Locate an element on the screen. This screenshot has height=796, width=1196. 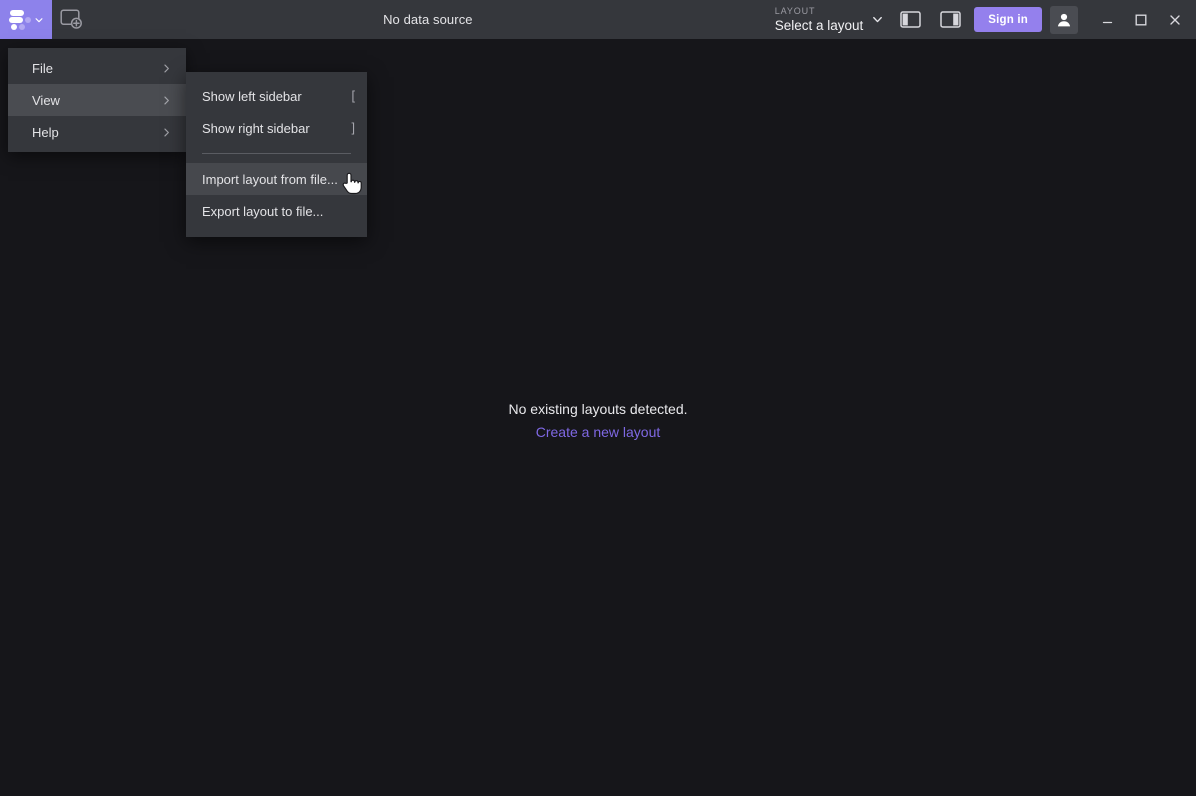
maximize-icon is located at coordinates (1141, 19).